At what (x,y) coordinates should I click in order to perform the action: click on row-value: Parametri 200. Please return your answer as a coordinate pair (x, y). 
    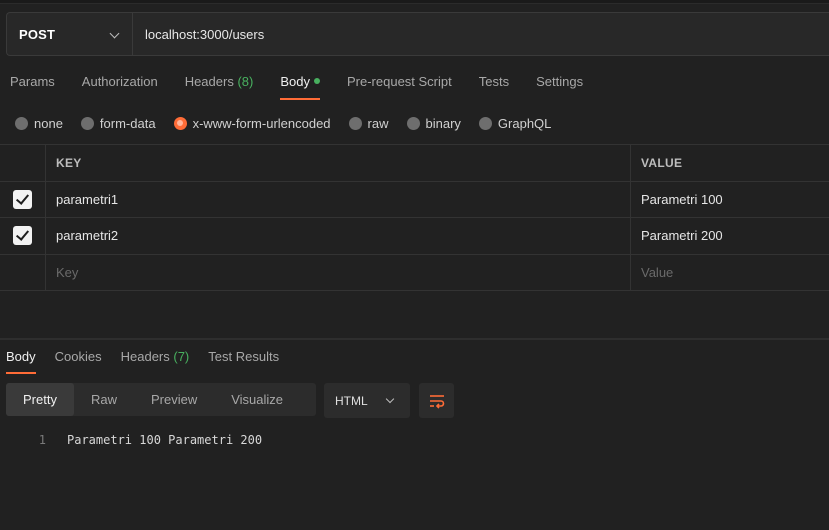
    Looking at the image, I should click on (730, 236).